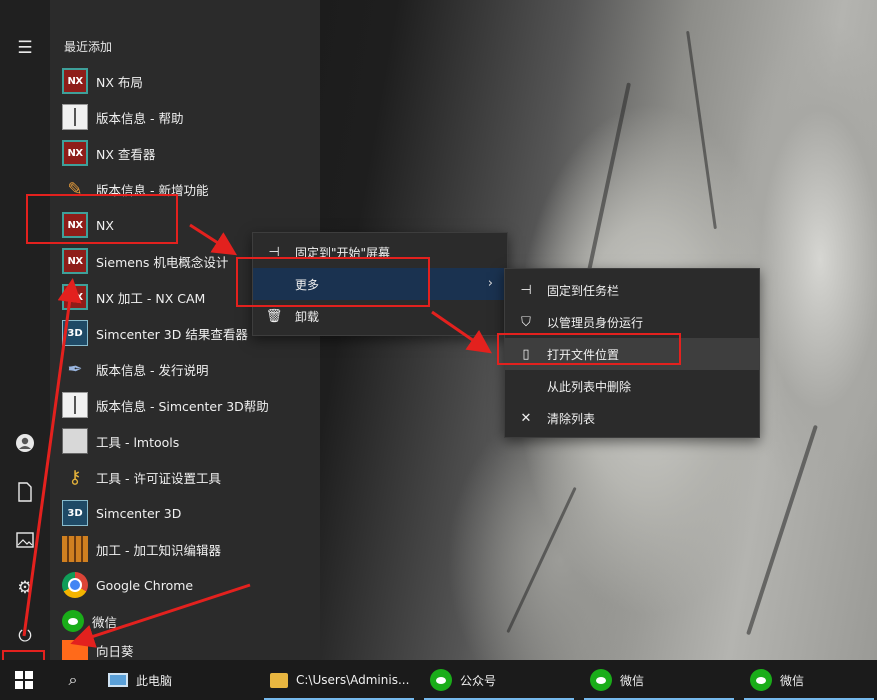 This screenshot has width=877, height=700. I want to click on arrow-to-more, so click(213, 239).